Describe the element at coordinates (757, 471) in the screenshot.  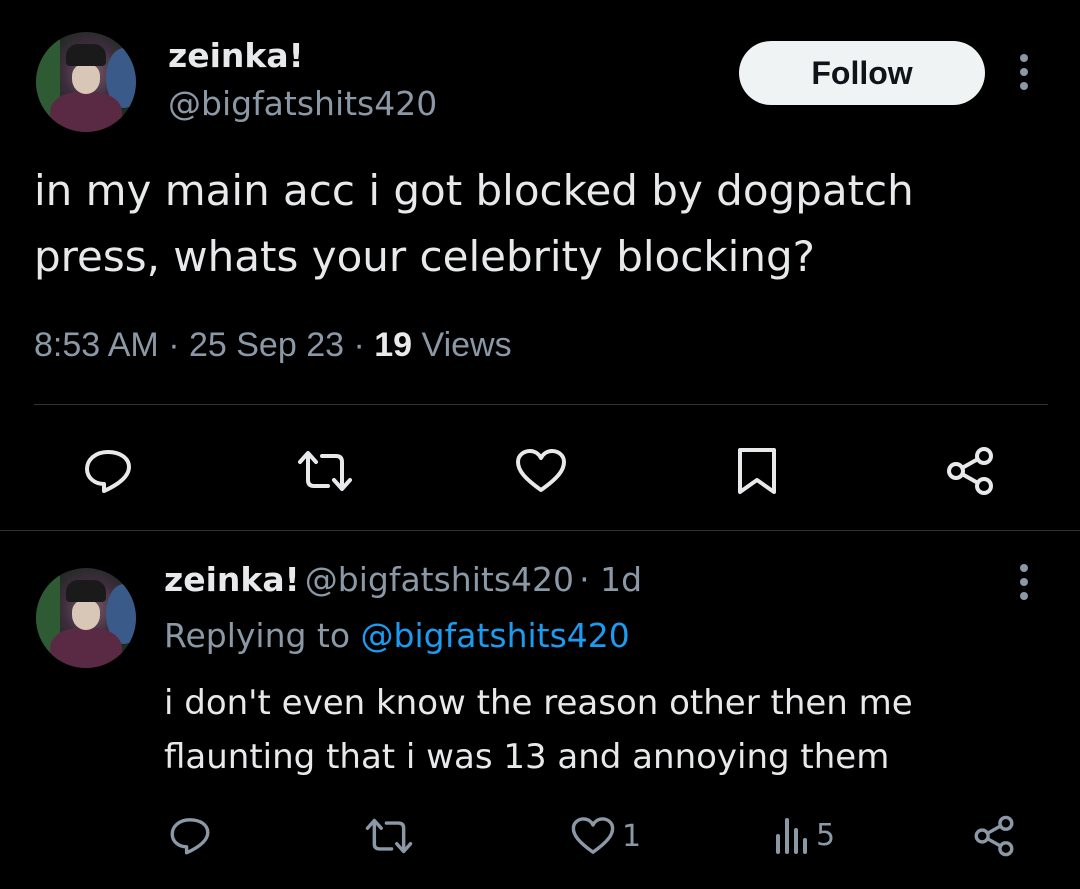
I see `bookmark-icon` at that location.